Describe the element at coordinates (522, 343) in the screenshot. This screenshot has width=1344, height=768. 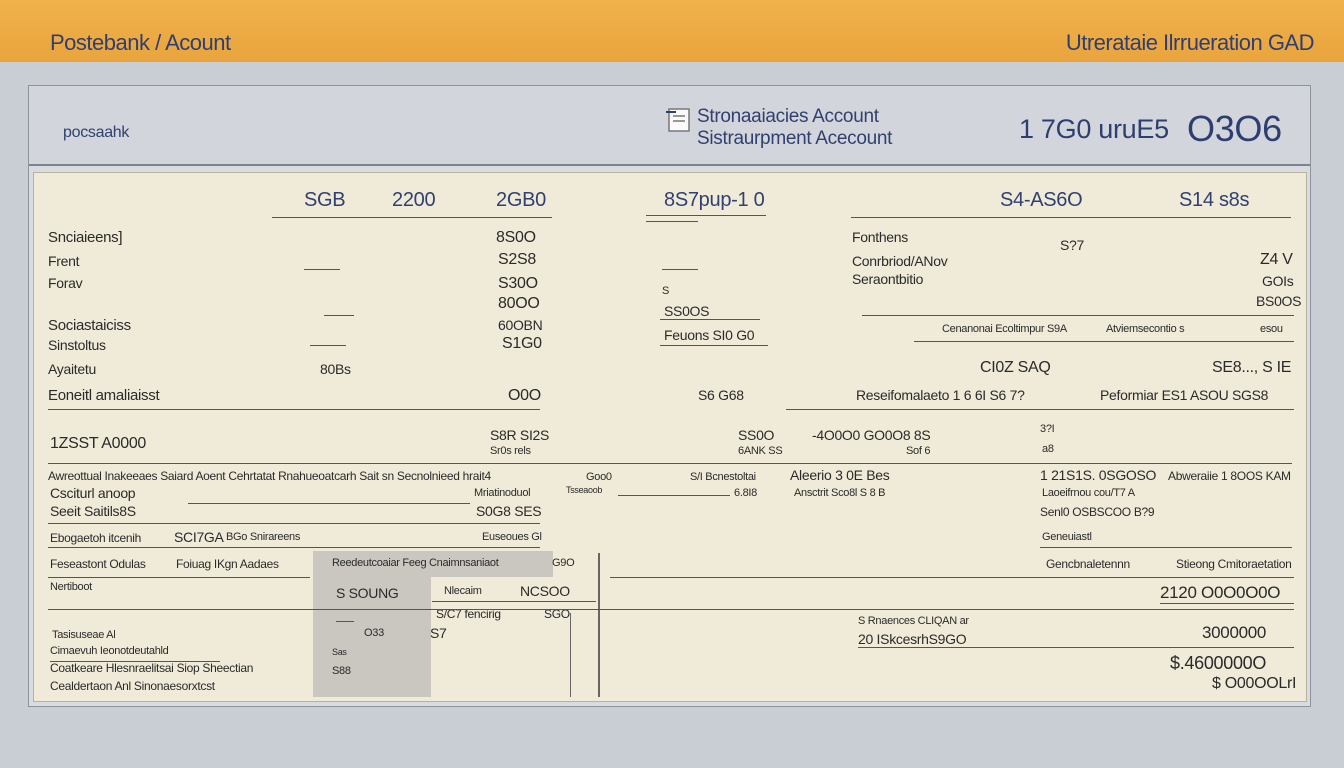
I see `field-value: S1G0` at that location.